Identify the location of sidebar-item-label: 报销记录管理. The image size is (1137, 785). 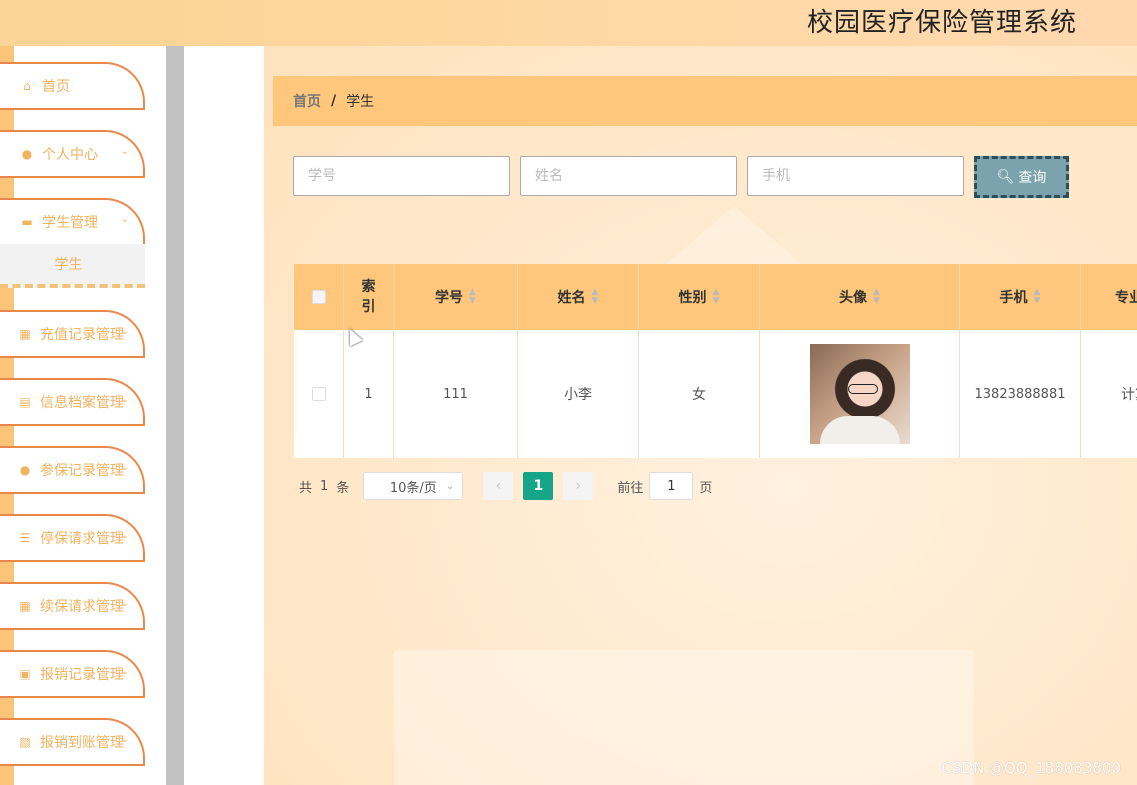
(82, 675).